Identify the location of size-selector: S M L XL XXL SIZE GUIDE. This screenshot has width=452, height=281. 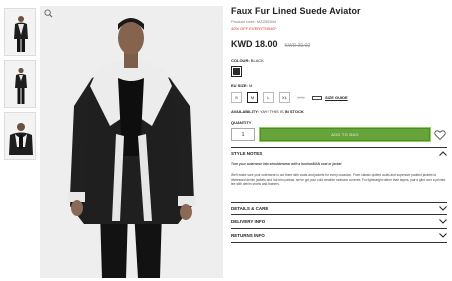
(339, 97).